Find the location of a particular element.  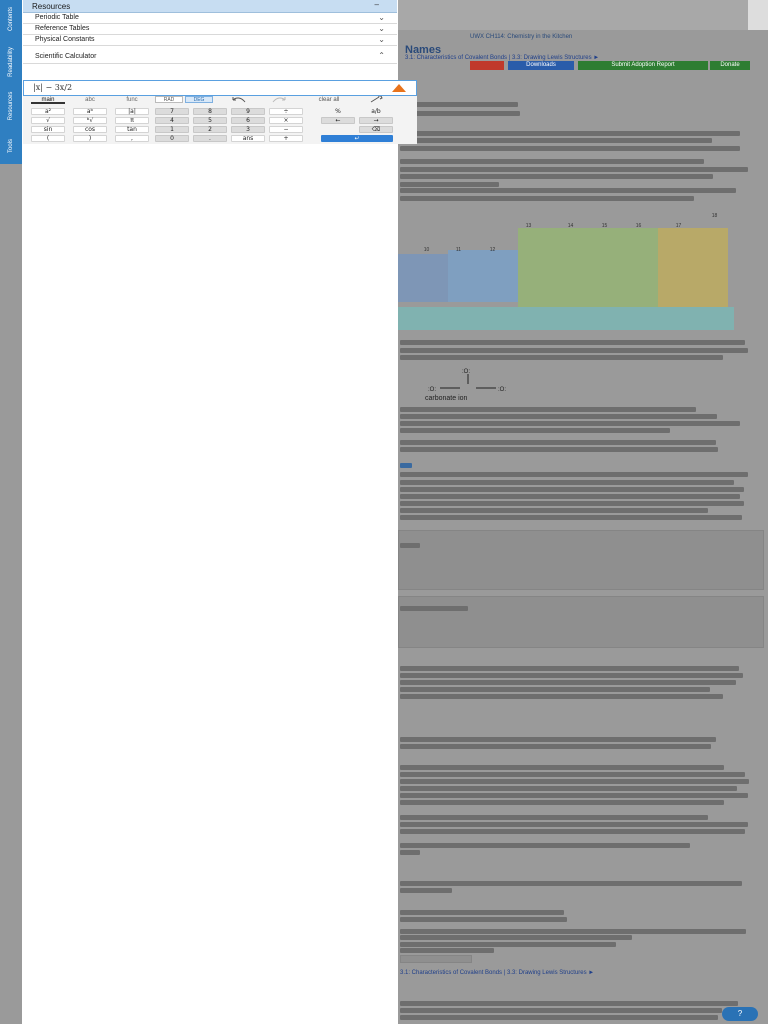

minimize-button: – is located at coordinates (377, 4).